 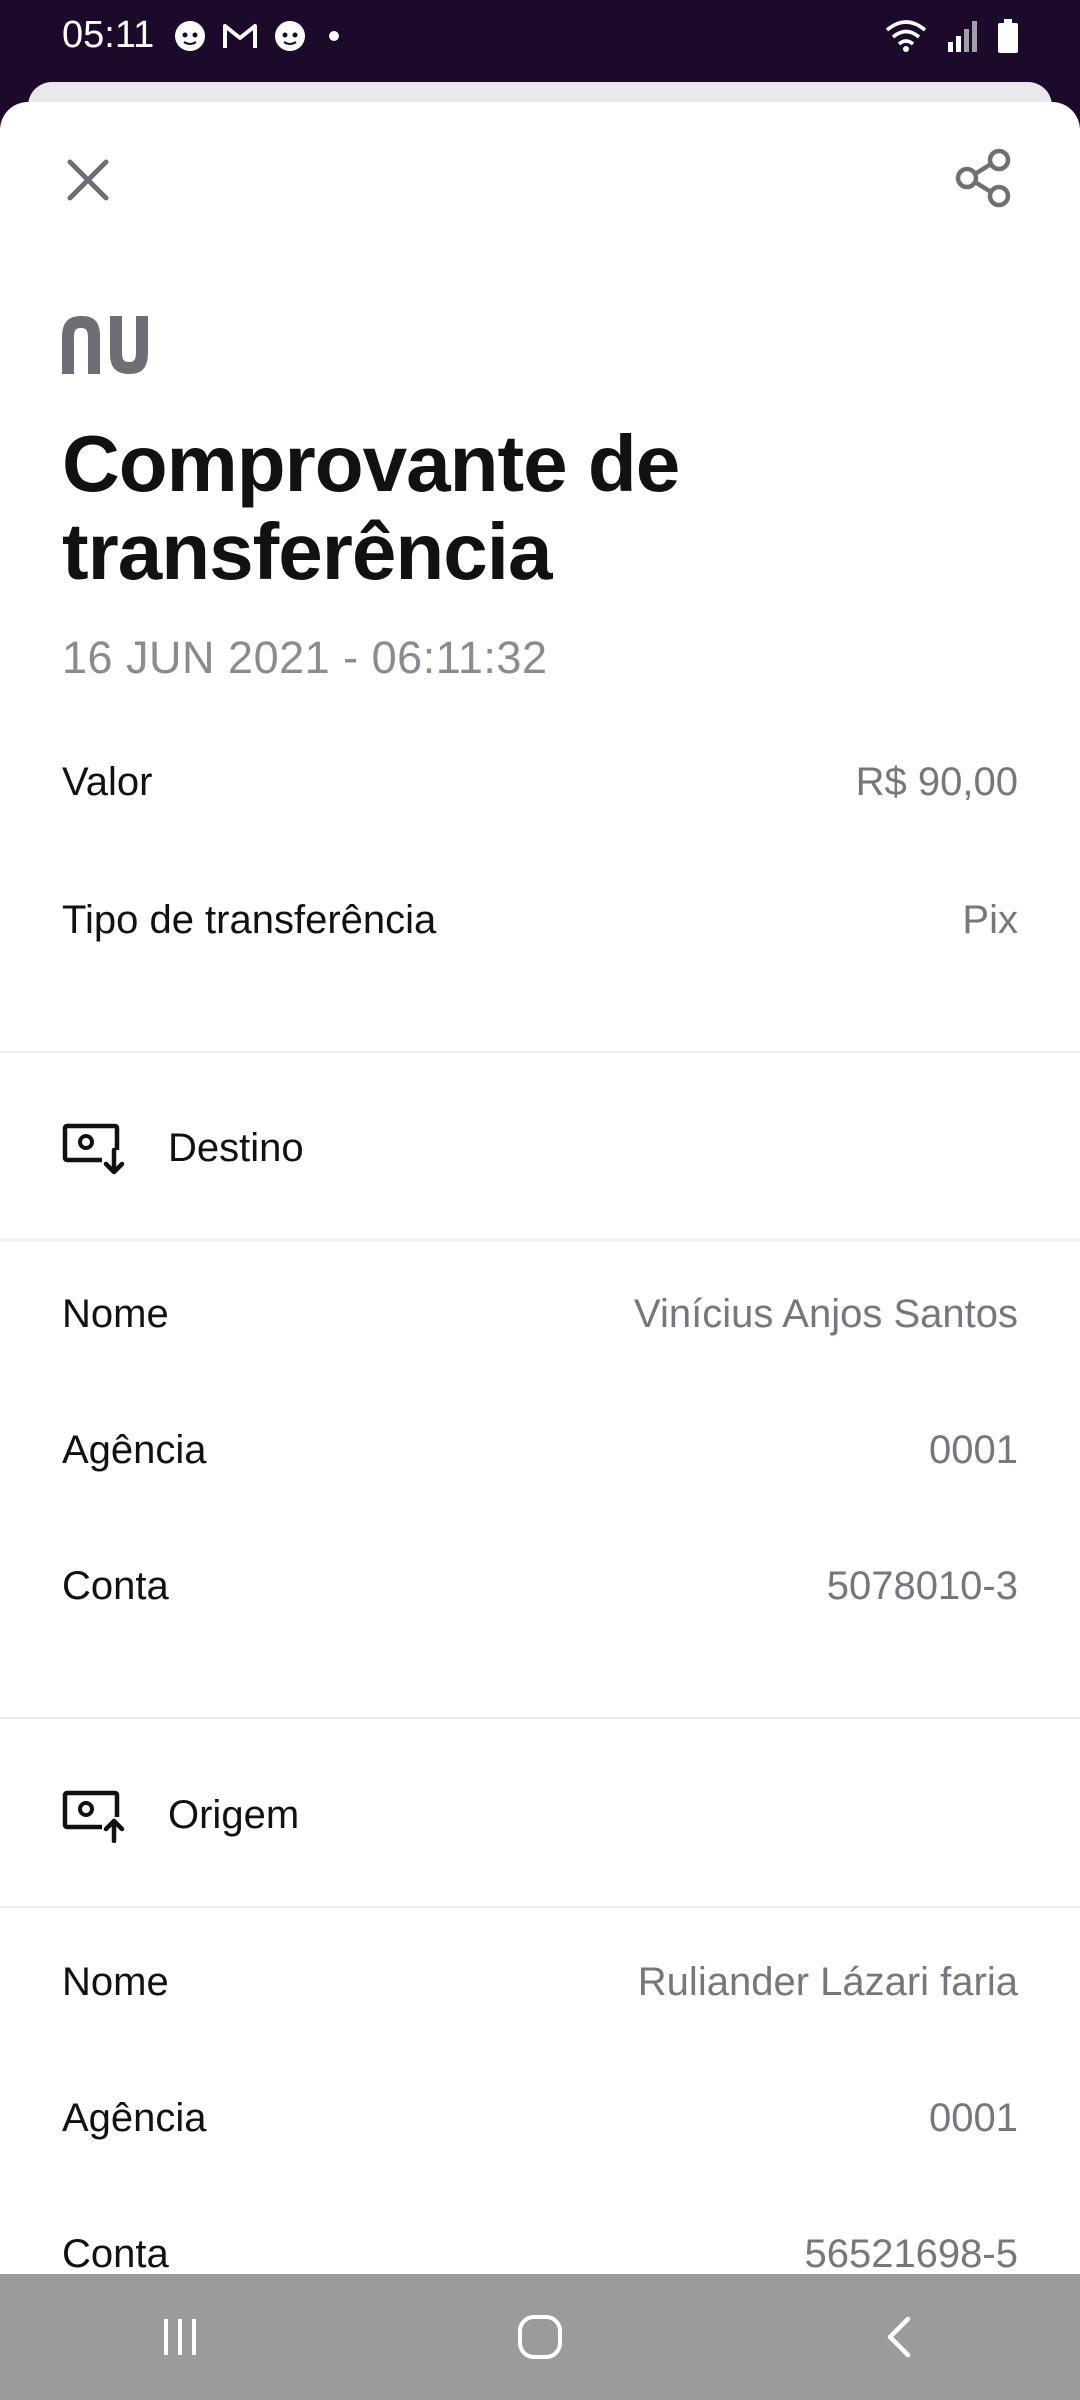 What do you see at coordinates (540, 1982) in the screenshot?
I see `origin-name-row: Nome Ruliander Lázari faria` at bounding box center [540, 1982].